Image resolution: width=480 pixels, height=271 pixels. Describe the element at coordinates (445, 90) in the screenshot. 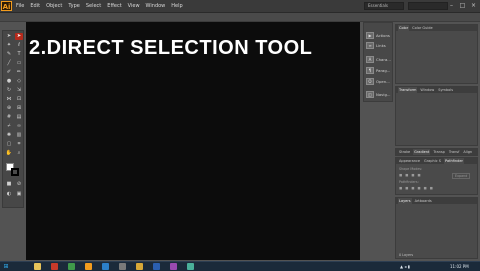

I see `tab-symbols: Symbols` at that location.